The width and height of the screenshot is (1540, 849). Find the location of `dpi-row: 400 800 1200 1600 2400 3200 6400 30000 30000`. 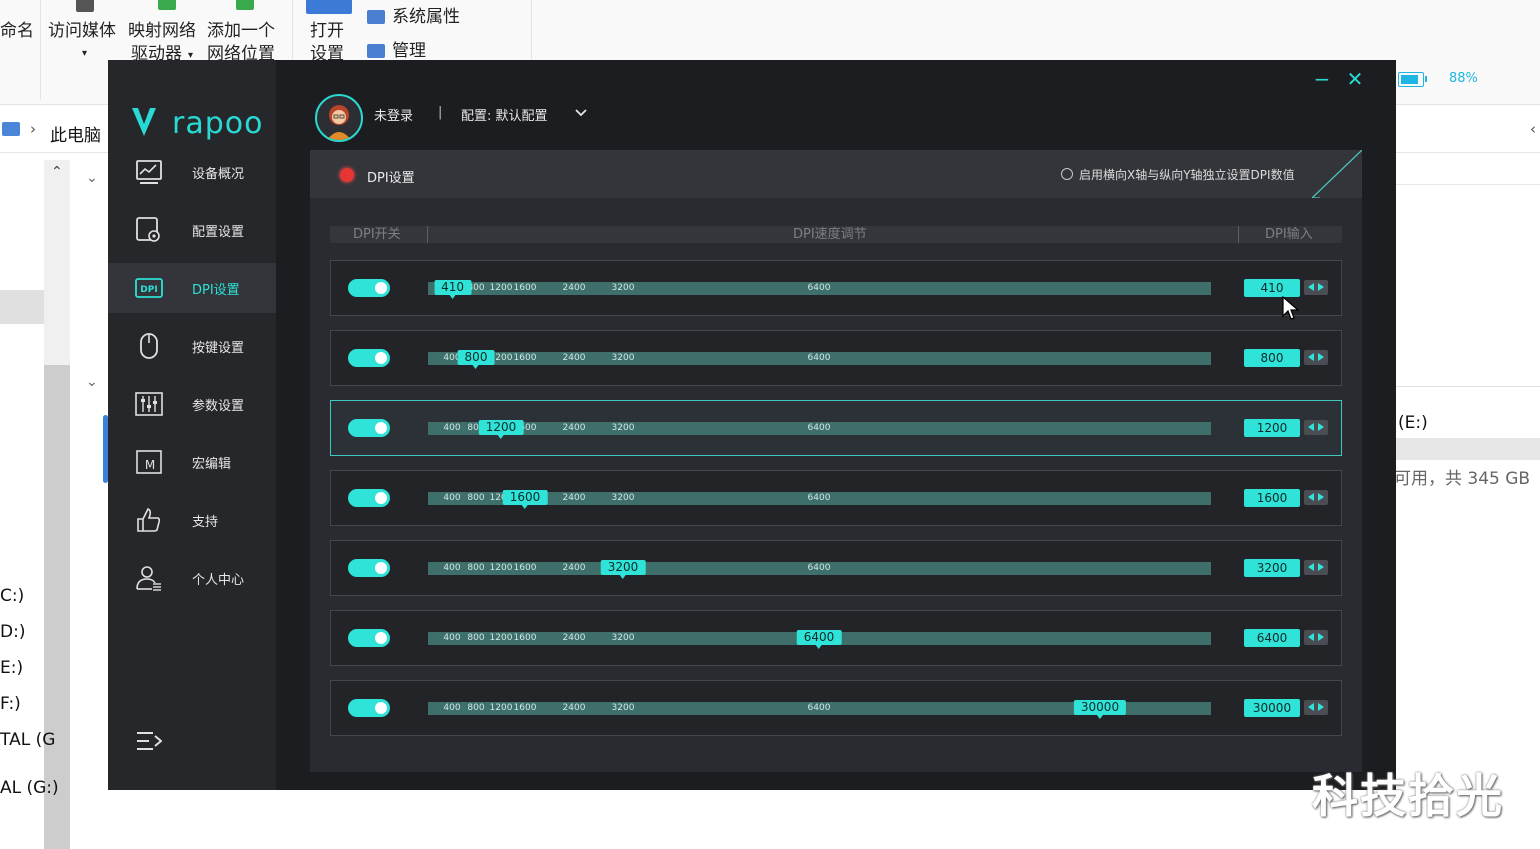

dpi-row: 400 800 1200 1600 2400 3200 6400 30000 30000 is located at coordinates (836, 708).